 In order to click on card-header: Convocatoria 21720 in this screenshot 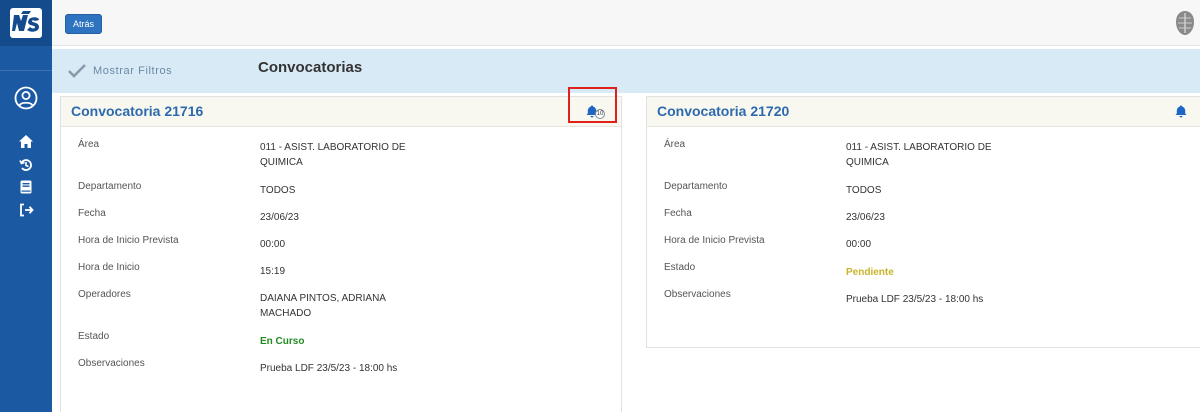, I will do `click(923, 112)`.